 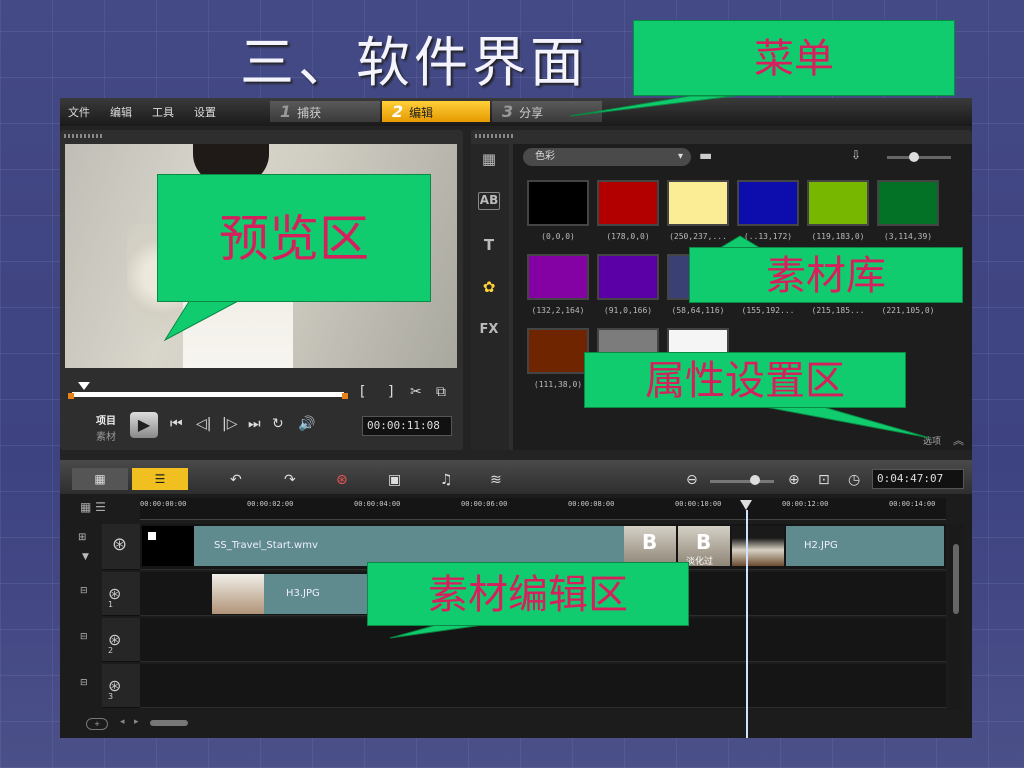 I want to click on scissors-icon: ✂, so click(x=416, y=392).